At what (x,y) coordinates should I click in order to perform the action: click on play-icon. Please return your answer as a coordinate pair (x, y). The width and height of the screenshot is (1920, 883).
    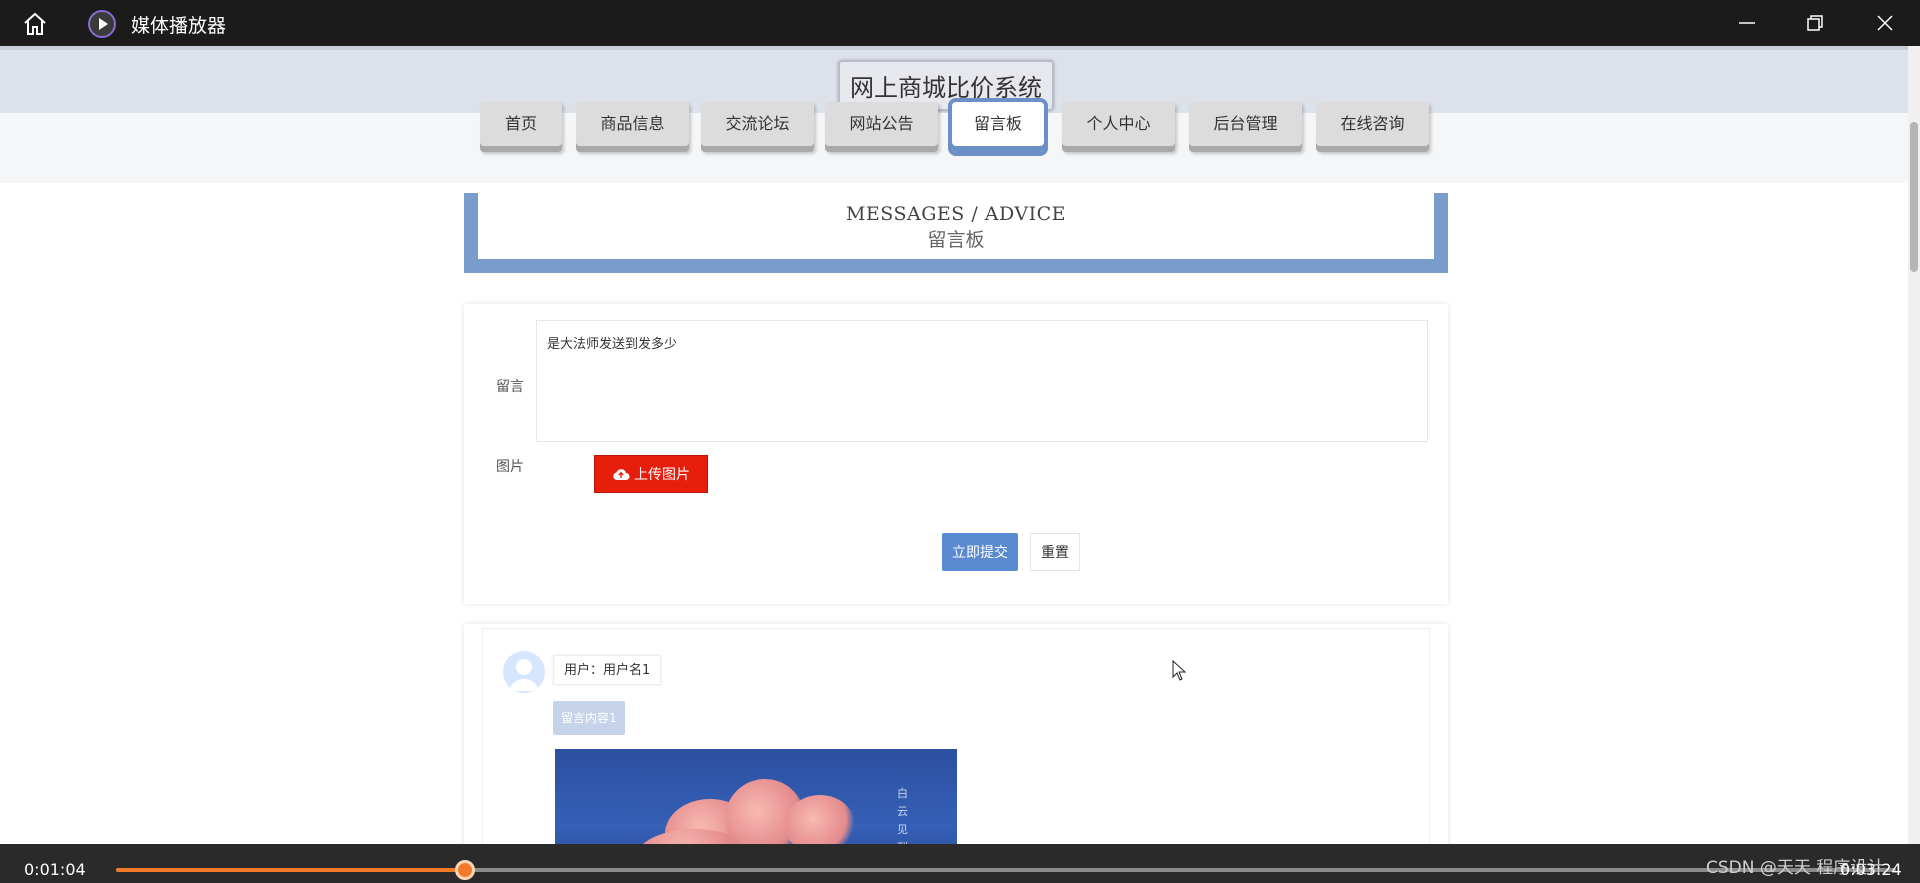
    Looking at the image, I should click on (102, 24).